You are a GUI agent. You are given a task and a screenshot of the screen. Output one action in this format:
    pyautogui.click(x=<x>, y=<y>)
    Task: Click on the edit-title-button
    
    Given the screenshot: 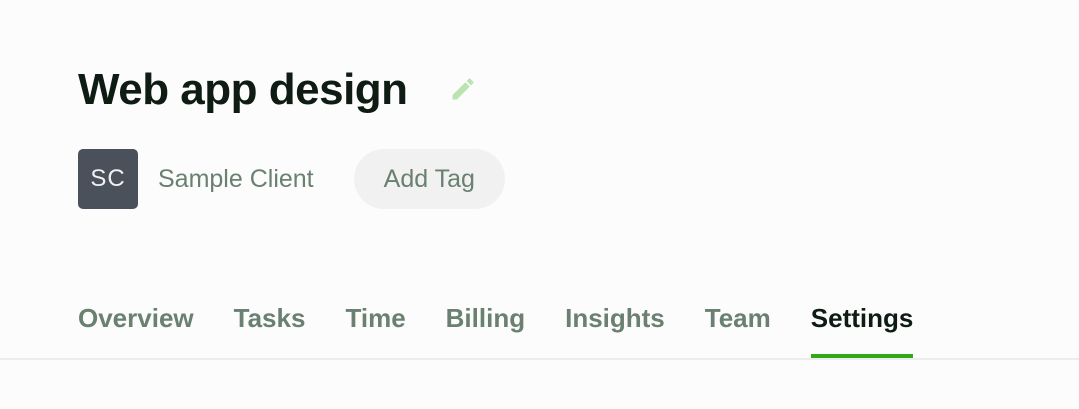 What is the action you would take?
    pyautogui.click(x=463, y=90)
    